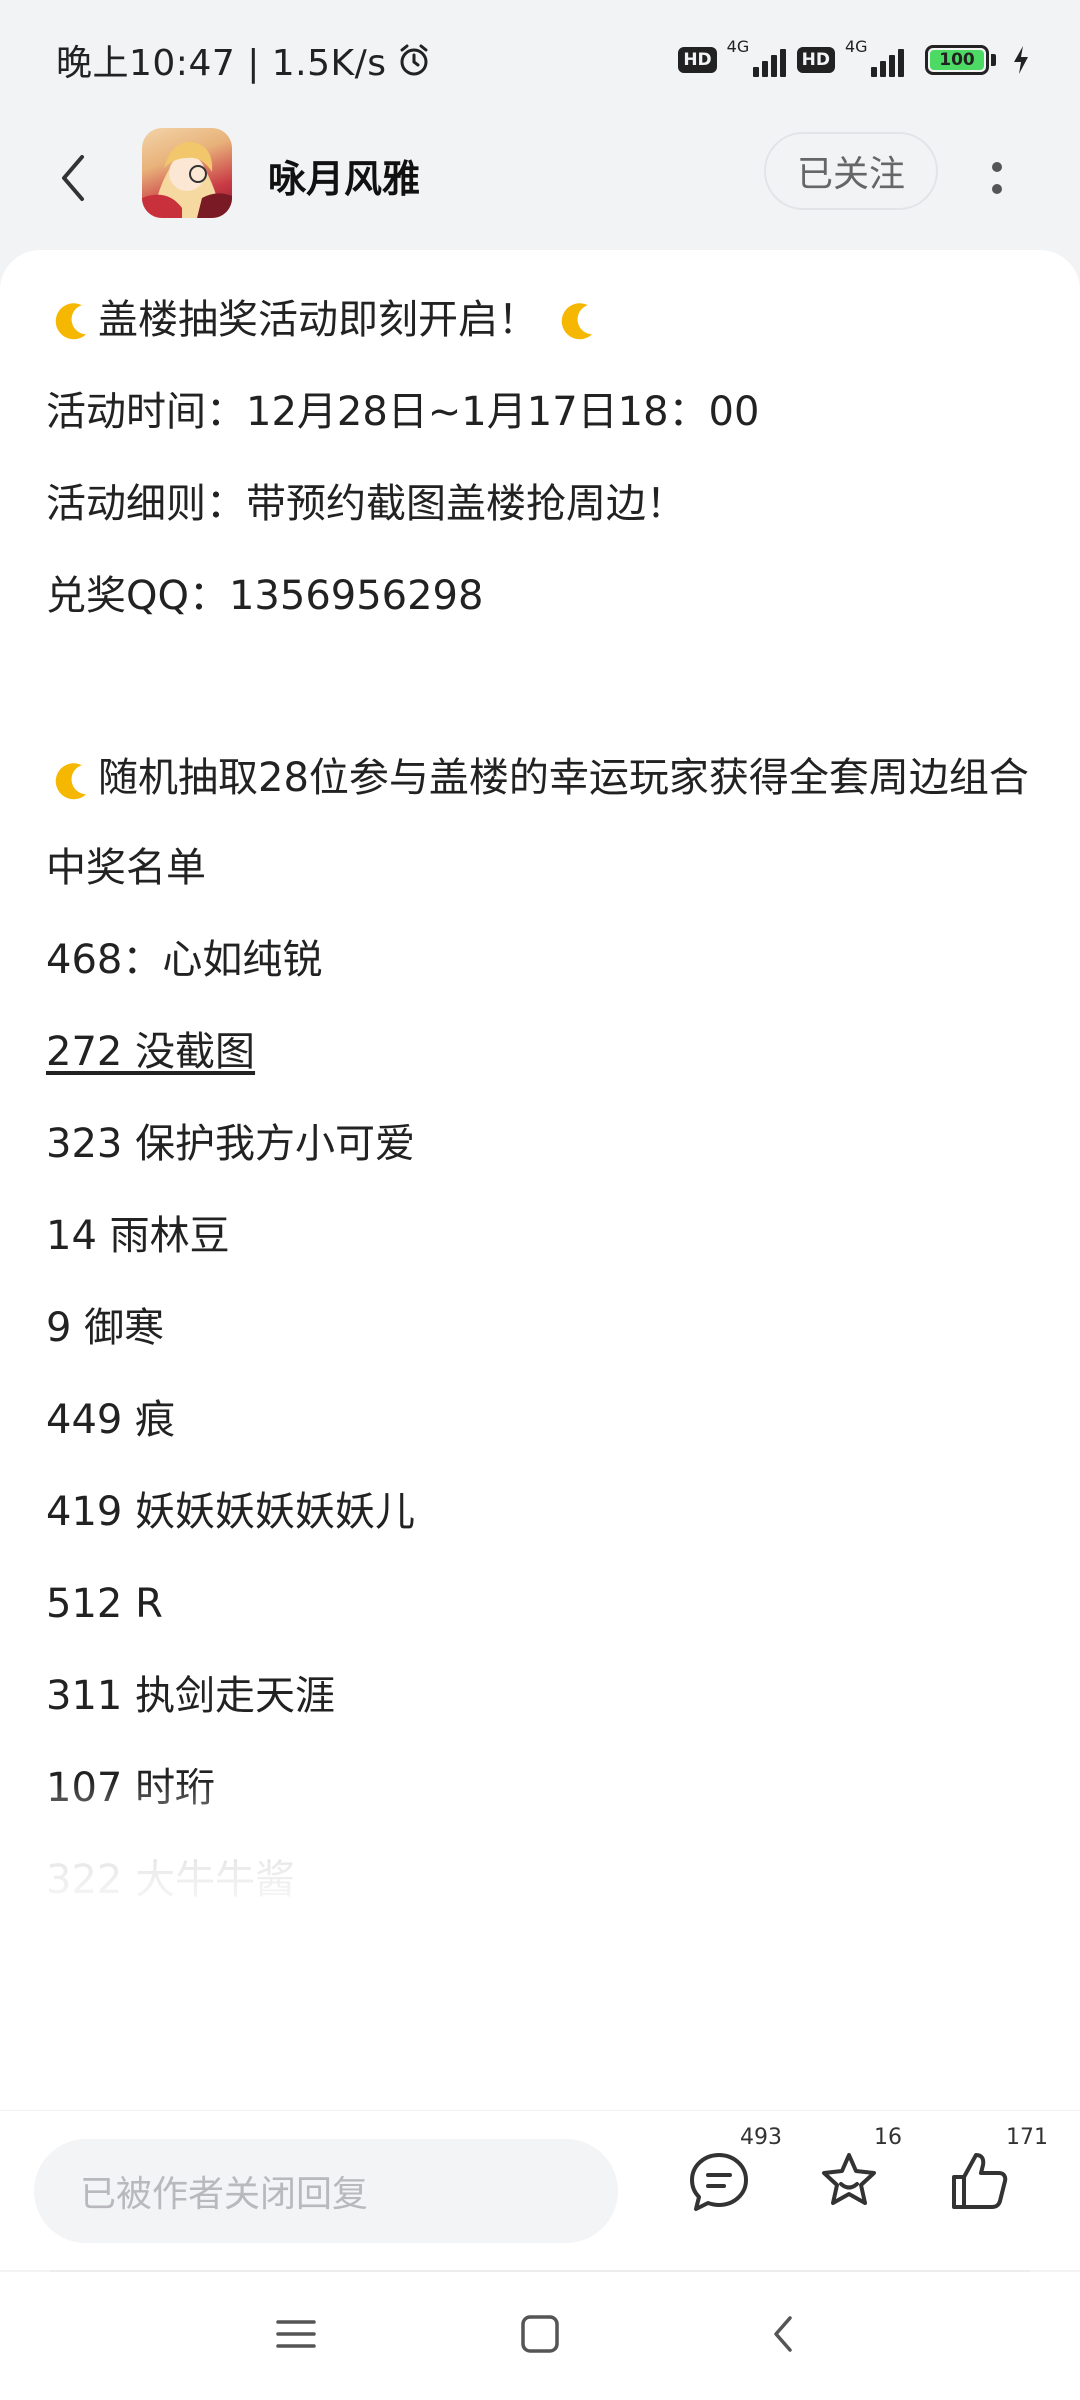  I want to click on status-bar: 晚上10:47 | 1.5K/s HD 4G HD 4G 100, so click(540, 60).